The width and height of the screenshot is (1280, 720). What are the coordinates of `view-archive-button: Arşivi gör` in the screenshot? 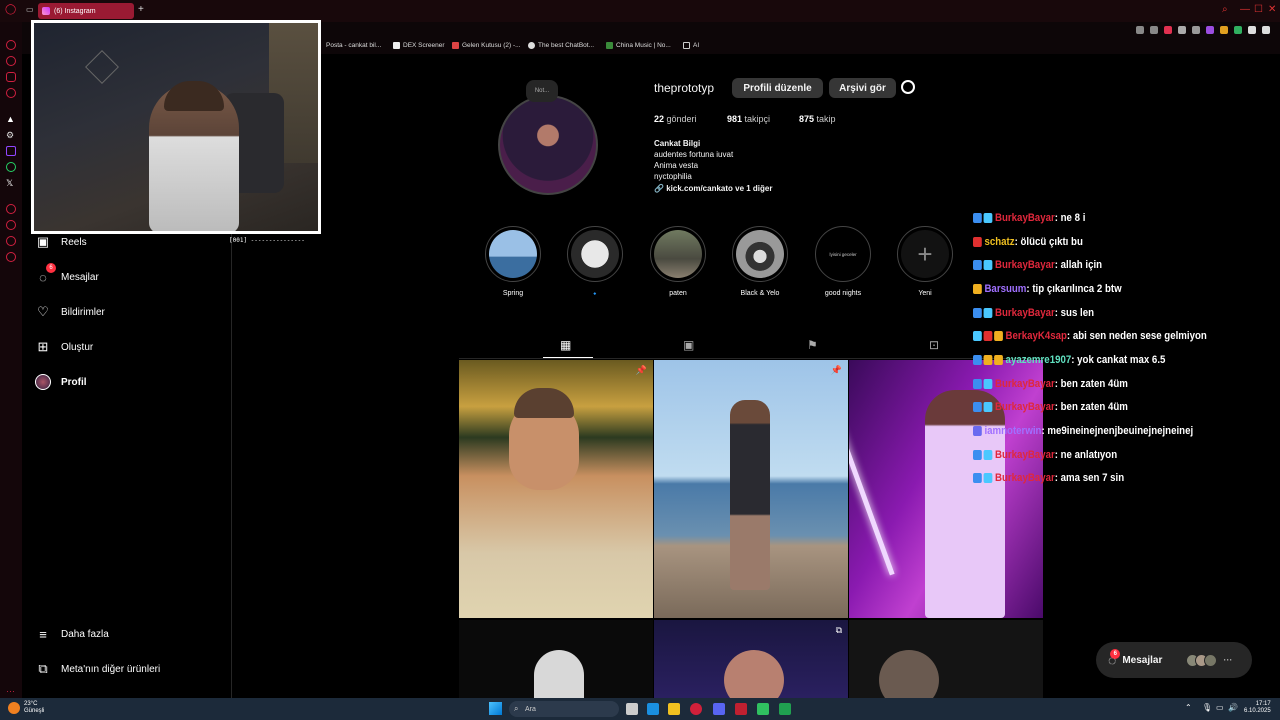 It's located at (862, 88).